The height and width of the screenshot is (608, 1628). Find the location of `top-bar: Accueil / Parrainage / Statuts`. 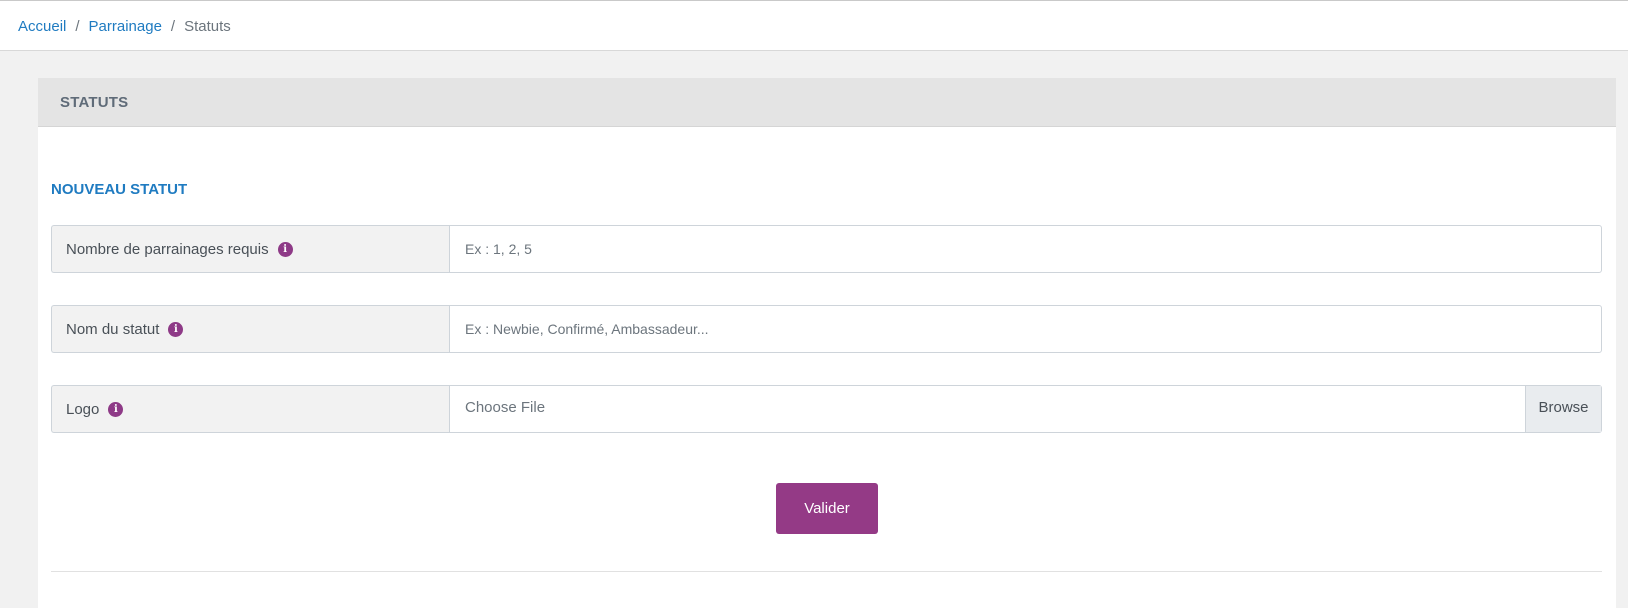

top-bar: Accueil / Parrainage / Statuts is located at coordinates (814, 25).